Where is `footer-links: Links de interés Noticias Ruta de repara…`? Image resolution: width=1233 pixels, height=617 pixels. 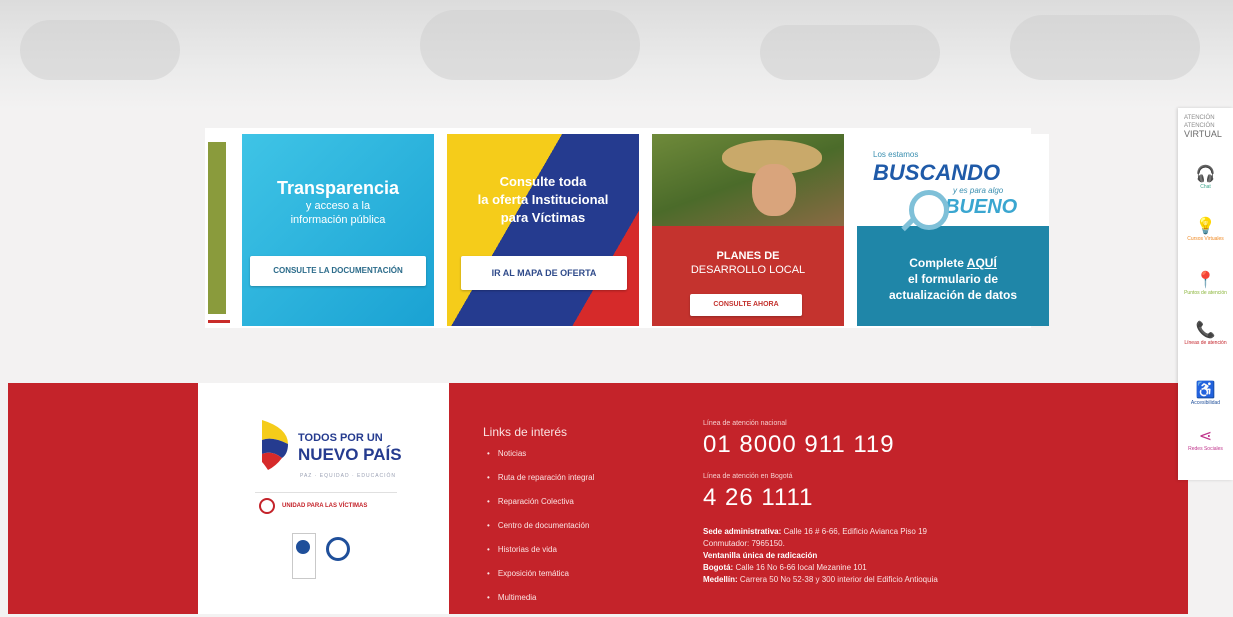 footer-links: Links de interés Noticias Ruta de repara… is located at coordinates (538, 521).